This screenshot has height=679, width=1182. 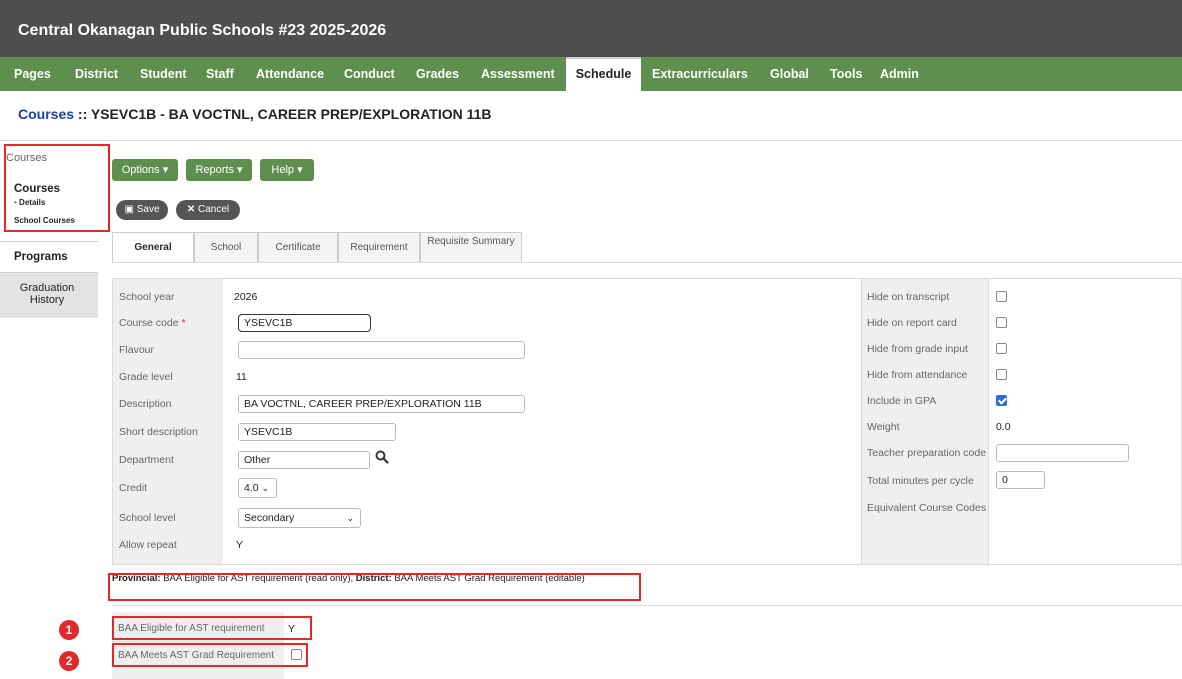 I want to click on school-level-select: Secondary ⌄, so click(x=299, y=518).